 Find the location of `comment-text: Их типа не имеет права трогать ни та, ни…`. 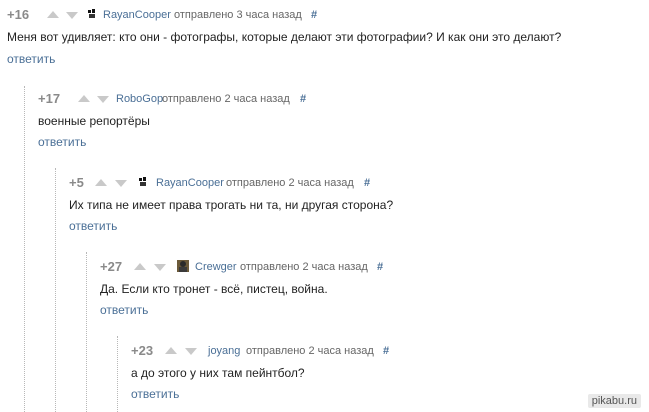

comment-text: Их типа не имеет права трогать ни та, ни… is located at coordinates (231, 205).